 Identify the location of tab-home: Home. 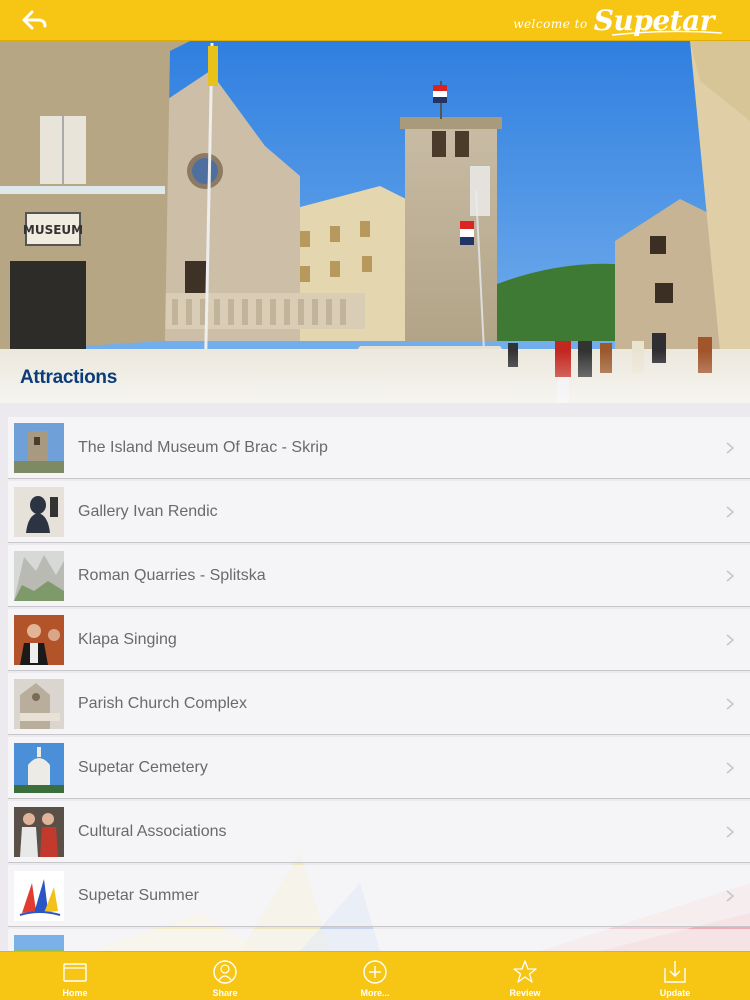
(75, 976).